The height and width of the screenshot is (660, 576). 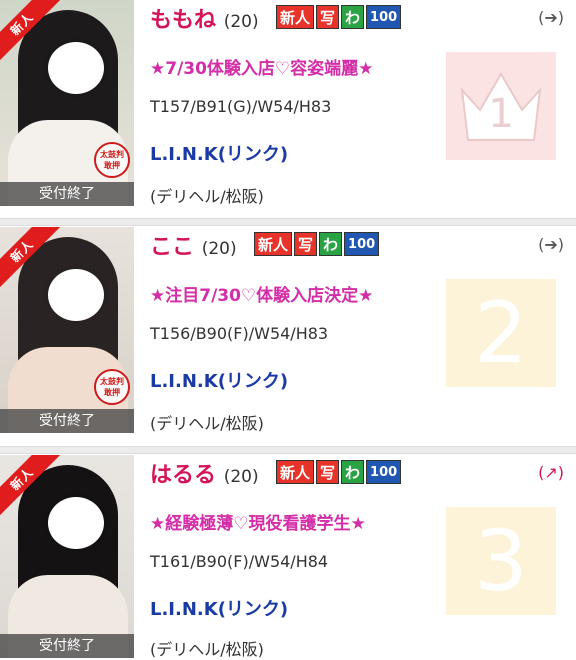 What do you see at coordinates (172, 247) in the screenshot?
I see `name-text: ここ` at bounding box center [172, 247].